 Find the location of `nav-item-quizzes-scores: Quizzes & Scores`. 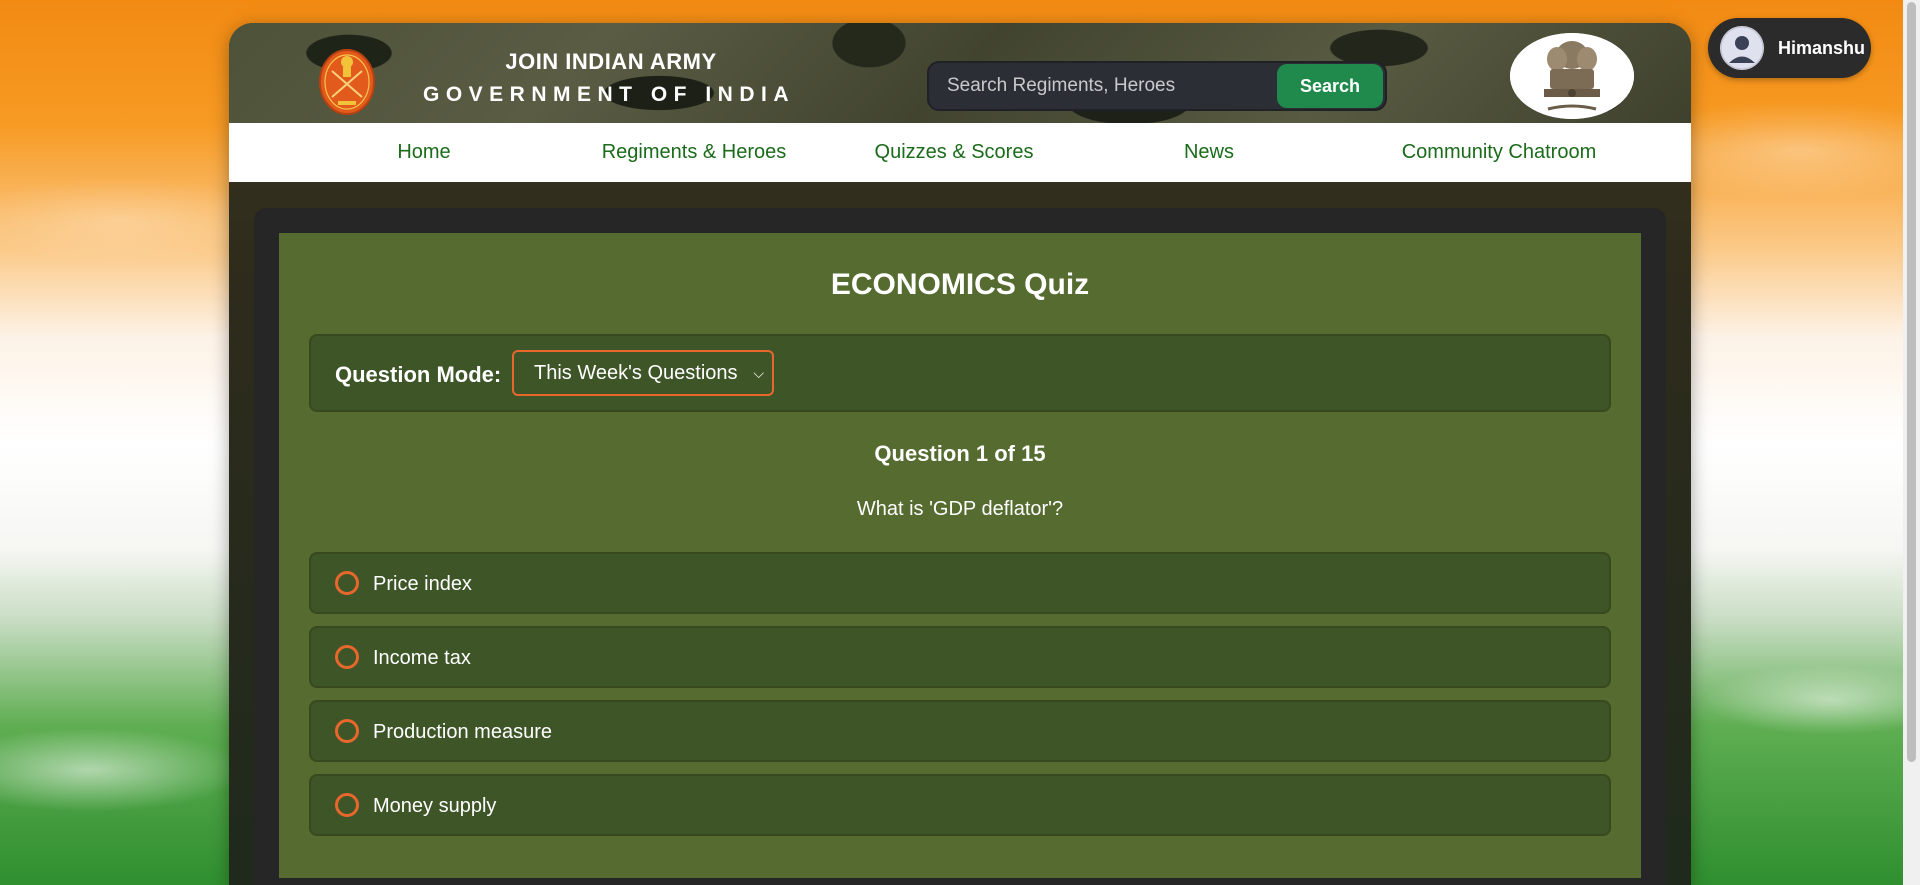

nav-item-quizzes-scores: Quizzes & Scores is located at coordinates (954, 152).